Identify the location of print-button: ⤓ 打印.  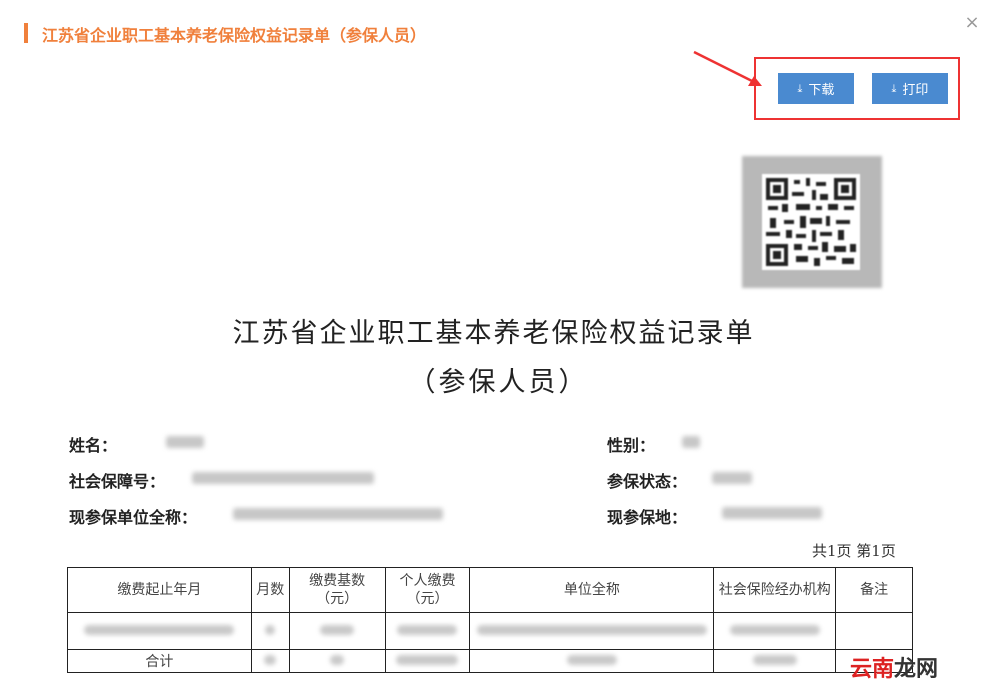
(910, 88).